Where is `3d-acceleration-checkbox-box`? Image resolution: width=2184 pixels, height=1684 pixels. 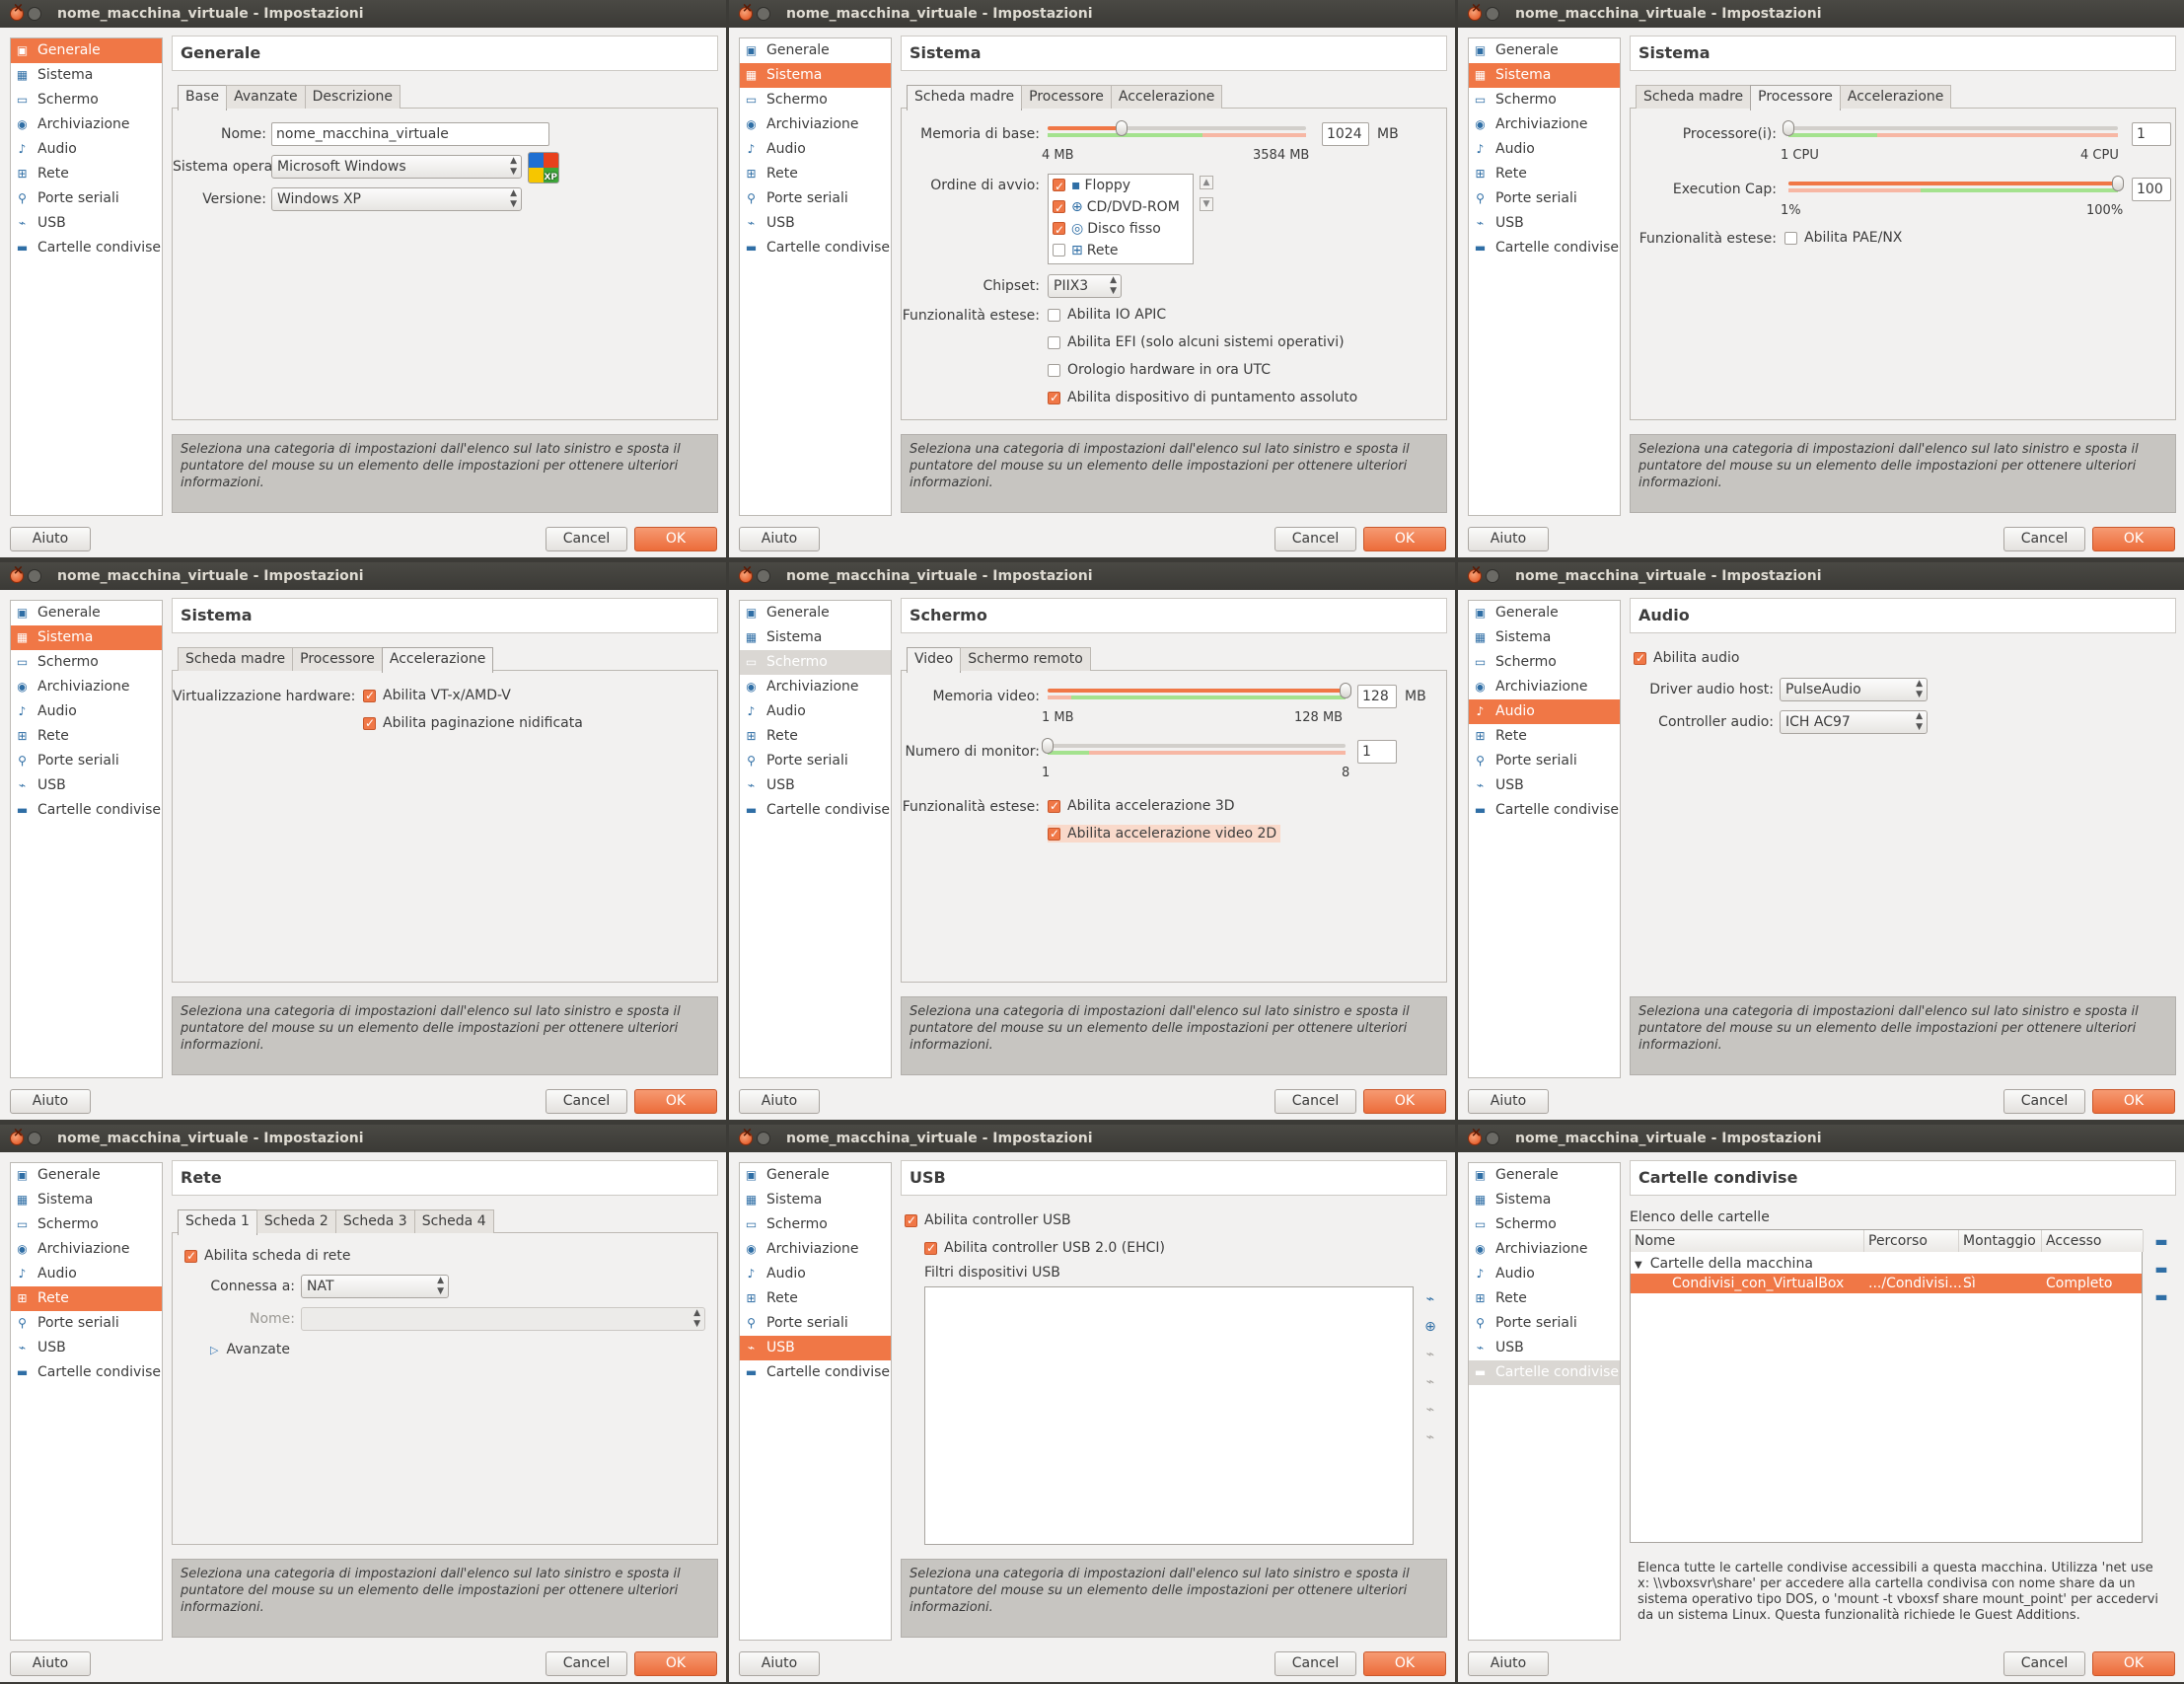 3d-acceleration-checkbox-box is located at coordinates (1054, 806).